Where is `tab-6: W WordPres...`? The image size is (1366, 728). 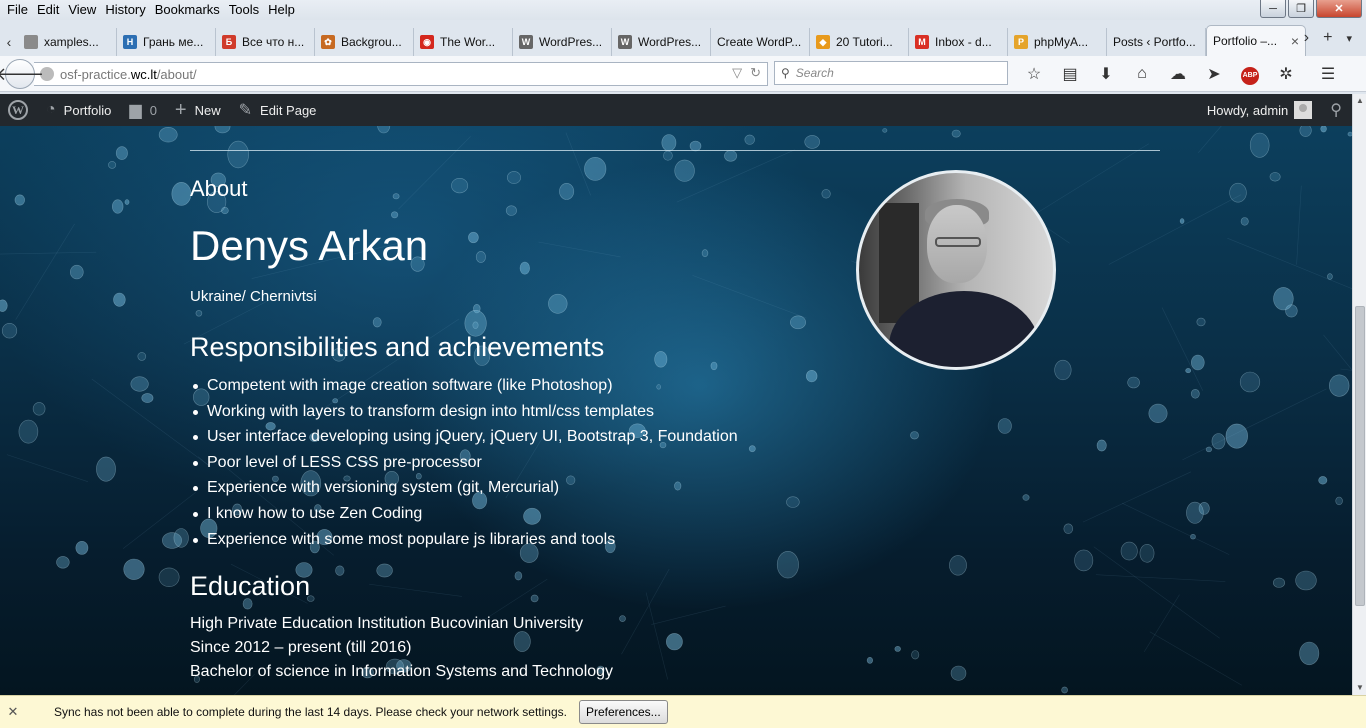 tab-6: W WordPres... is located at coordinates (661, 42).